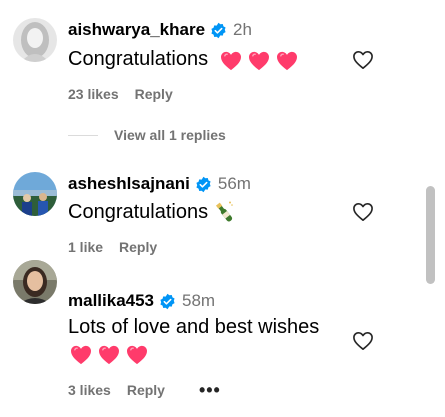 Image resolution: width=445 pixels, height=417 pixels. Describe the element at coordinates (129, 184) in the screenshot. I see `username: asheshlsajnani` at that location.